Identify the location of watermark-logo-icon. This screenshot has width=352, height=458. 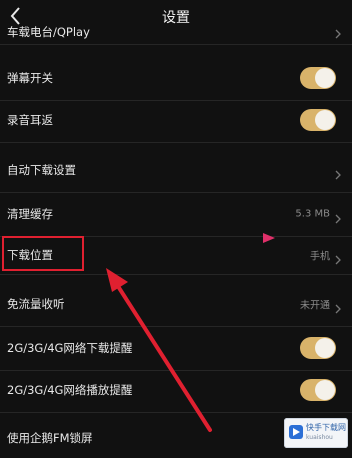
(296, 432).